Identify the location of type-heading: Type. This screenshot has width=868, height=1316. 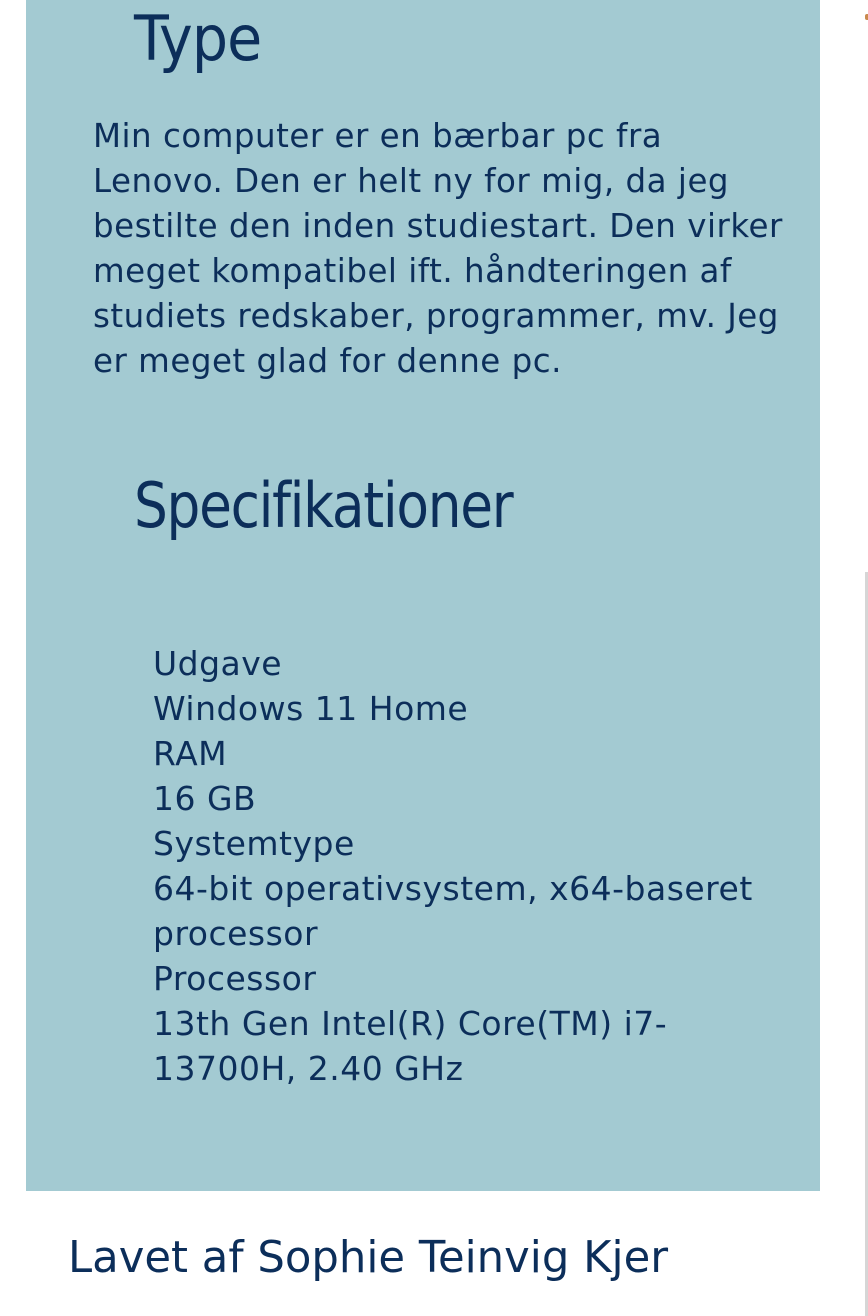
(198, 38).